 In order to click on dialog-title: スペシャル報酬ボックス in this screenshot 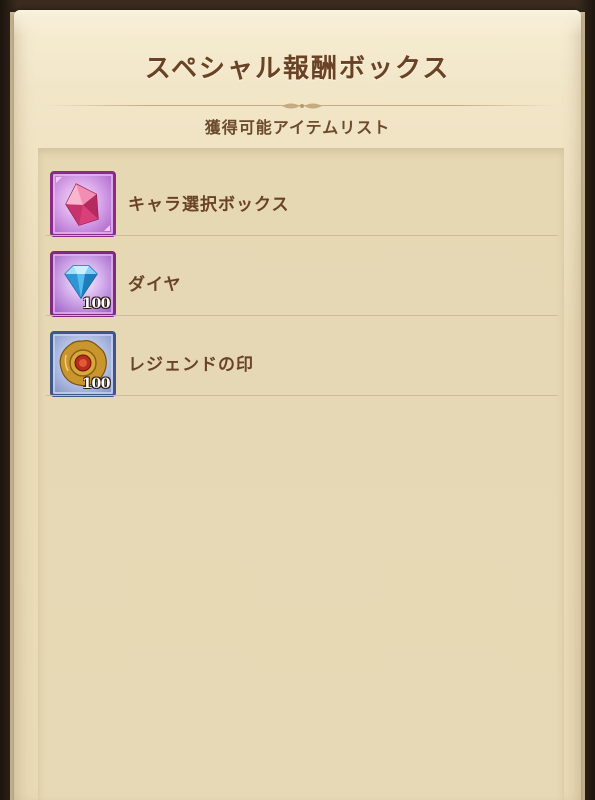, I will do `click(297, 69)`.